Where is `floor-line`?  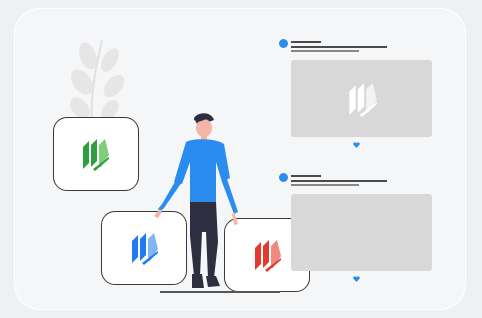
floor-line is located at coordinates (220, 292).